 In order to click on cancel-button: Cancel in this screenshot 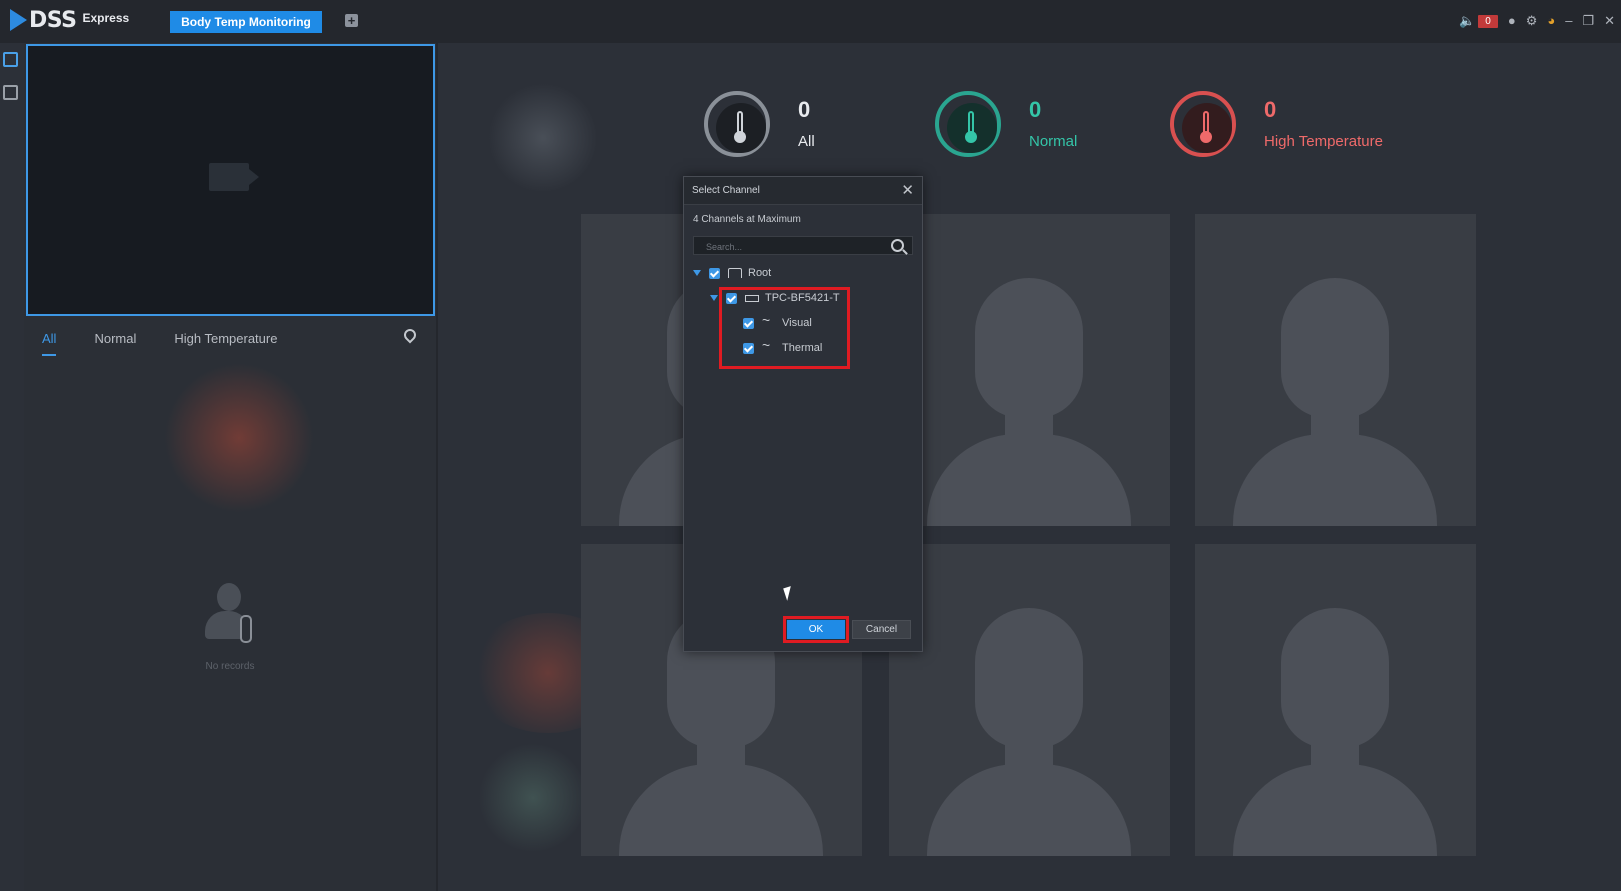, I will do `click(881, 629)`.